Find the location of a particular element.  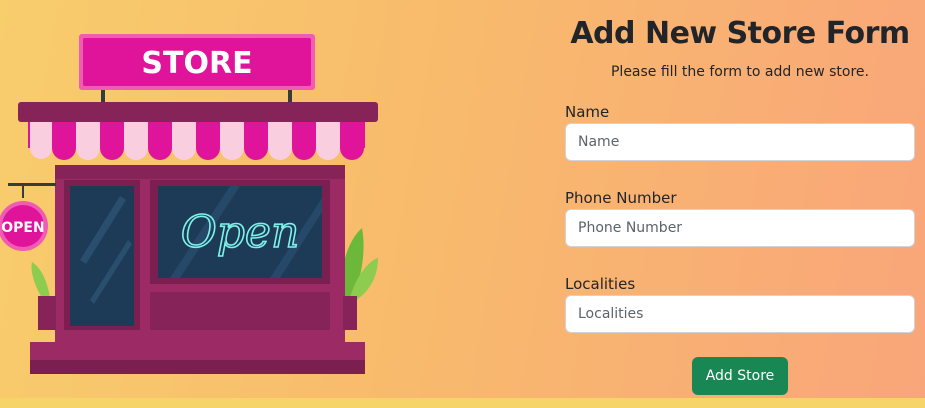

lower-panel is located at coordinates (240, 311).